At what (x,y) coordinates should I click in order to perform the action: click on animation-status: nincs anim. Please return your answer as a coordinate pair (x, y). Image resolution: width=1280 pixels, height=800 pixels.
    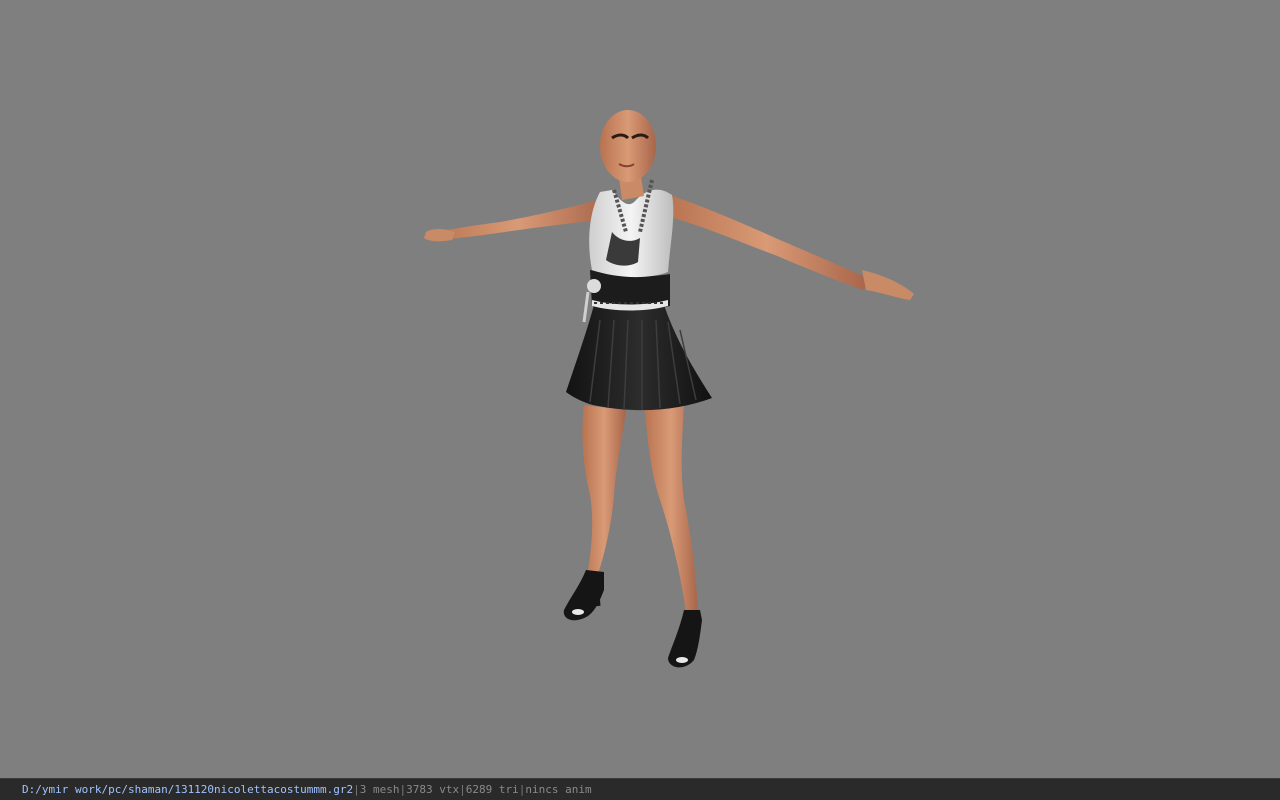
    Looking at the image, I should click on (558, 789).